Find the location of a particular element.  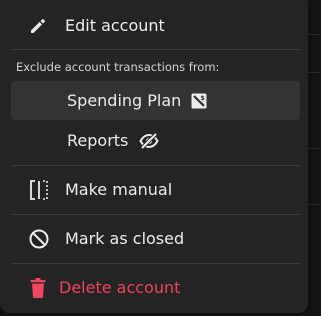

mark-as-closed-label: Mark as closed is located at coordinates (125, 238).